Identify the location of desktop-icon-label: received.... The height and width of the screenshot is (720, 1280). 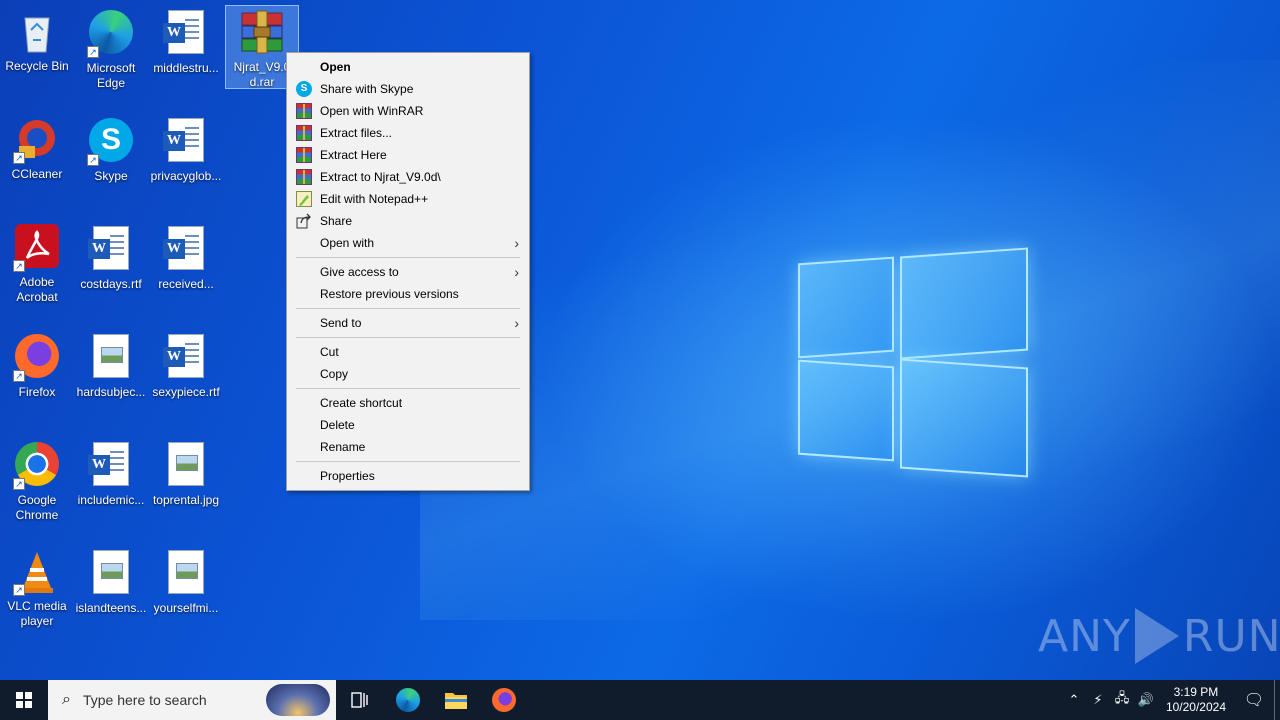
(186, 284).